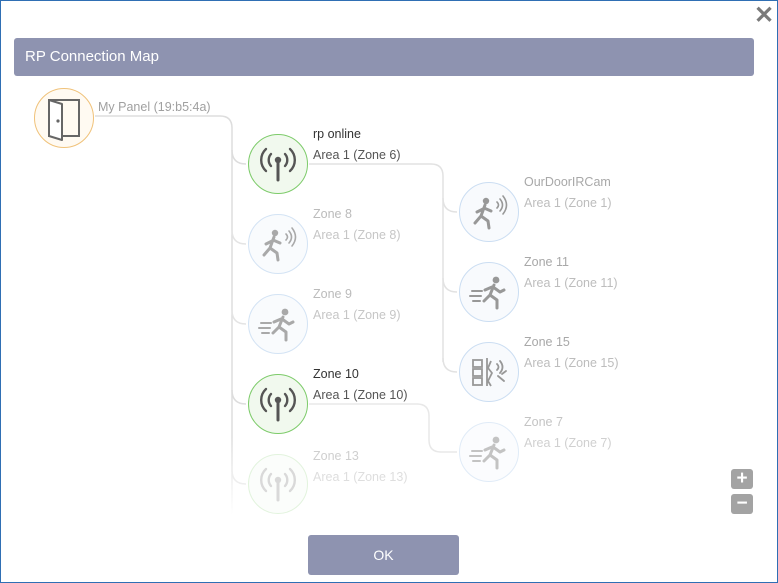  Describe the element at coordinates (568, 443) in the screenshot. I see `node-zone-7-area: Area 1 (Zone 7)` at that location.